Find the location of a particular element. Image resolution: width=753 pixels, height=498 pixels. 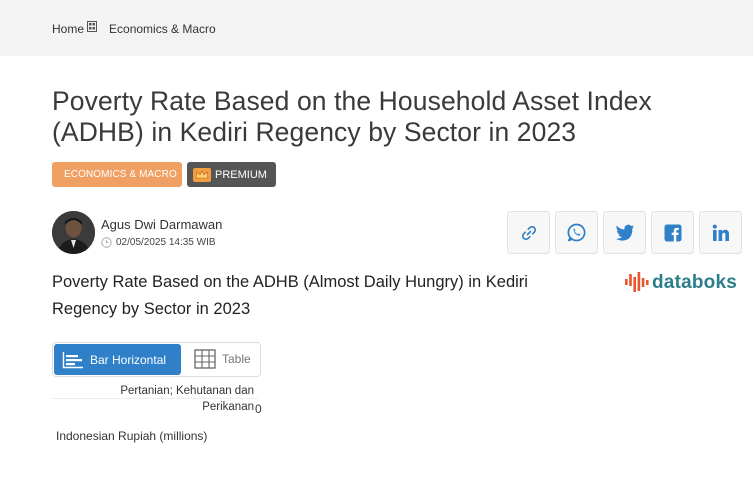

databoks-logo: databoks is located at coordinates (681, 283).